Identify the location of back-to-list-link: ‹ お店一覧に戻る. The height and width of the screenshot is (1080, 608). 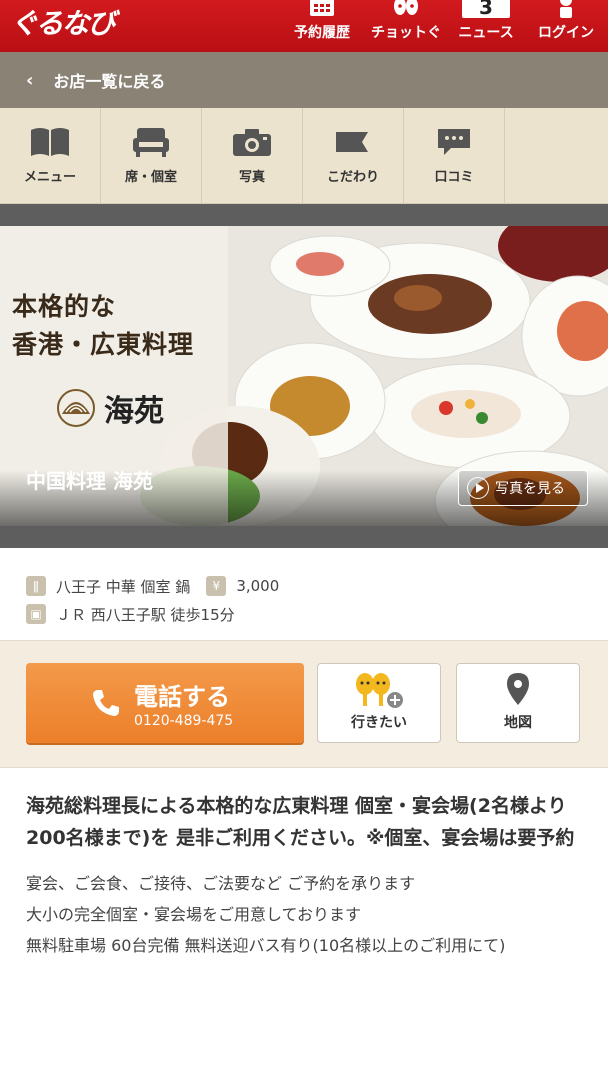
(304, 80).